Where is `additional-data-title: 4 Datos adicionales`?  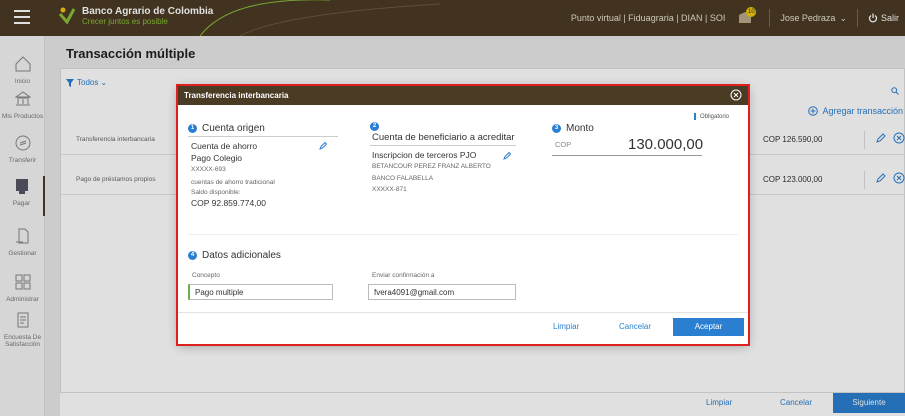 additional-data-title: 4 Datos adicionales is located at coordinates (234, 255).